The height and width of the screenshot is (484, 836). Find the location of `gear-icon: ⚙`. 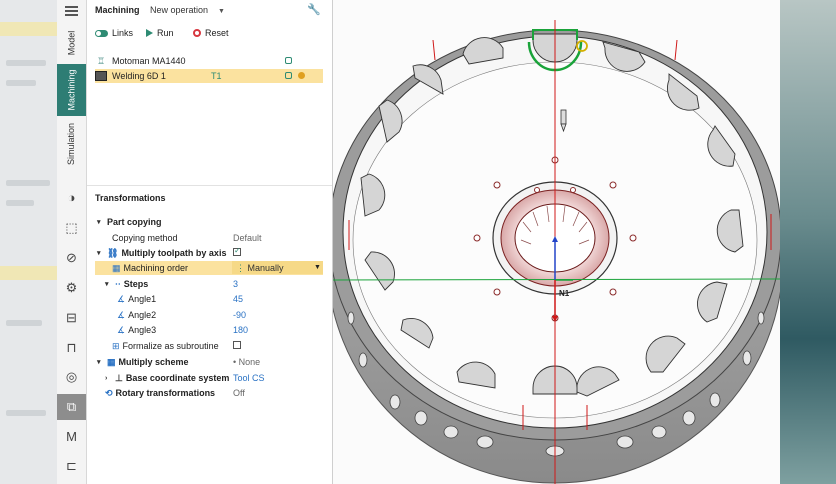

gear-icon: ⚙ is located at coordinates (71, 287).